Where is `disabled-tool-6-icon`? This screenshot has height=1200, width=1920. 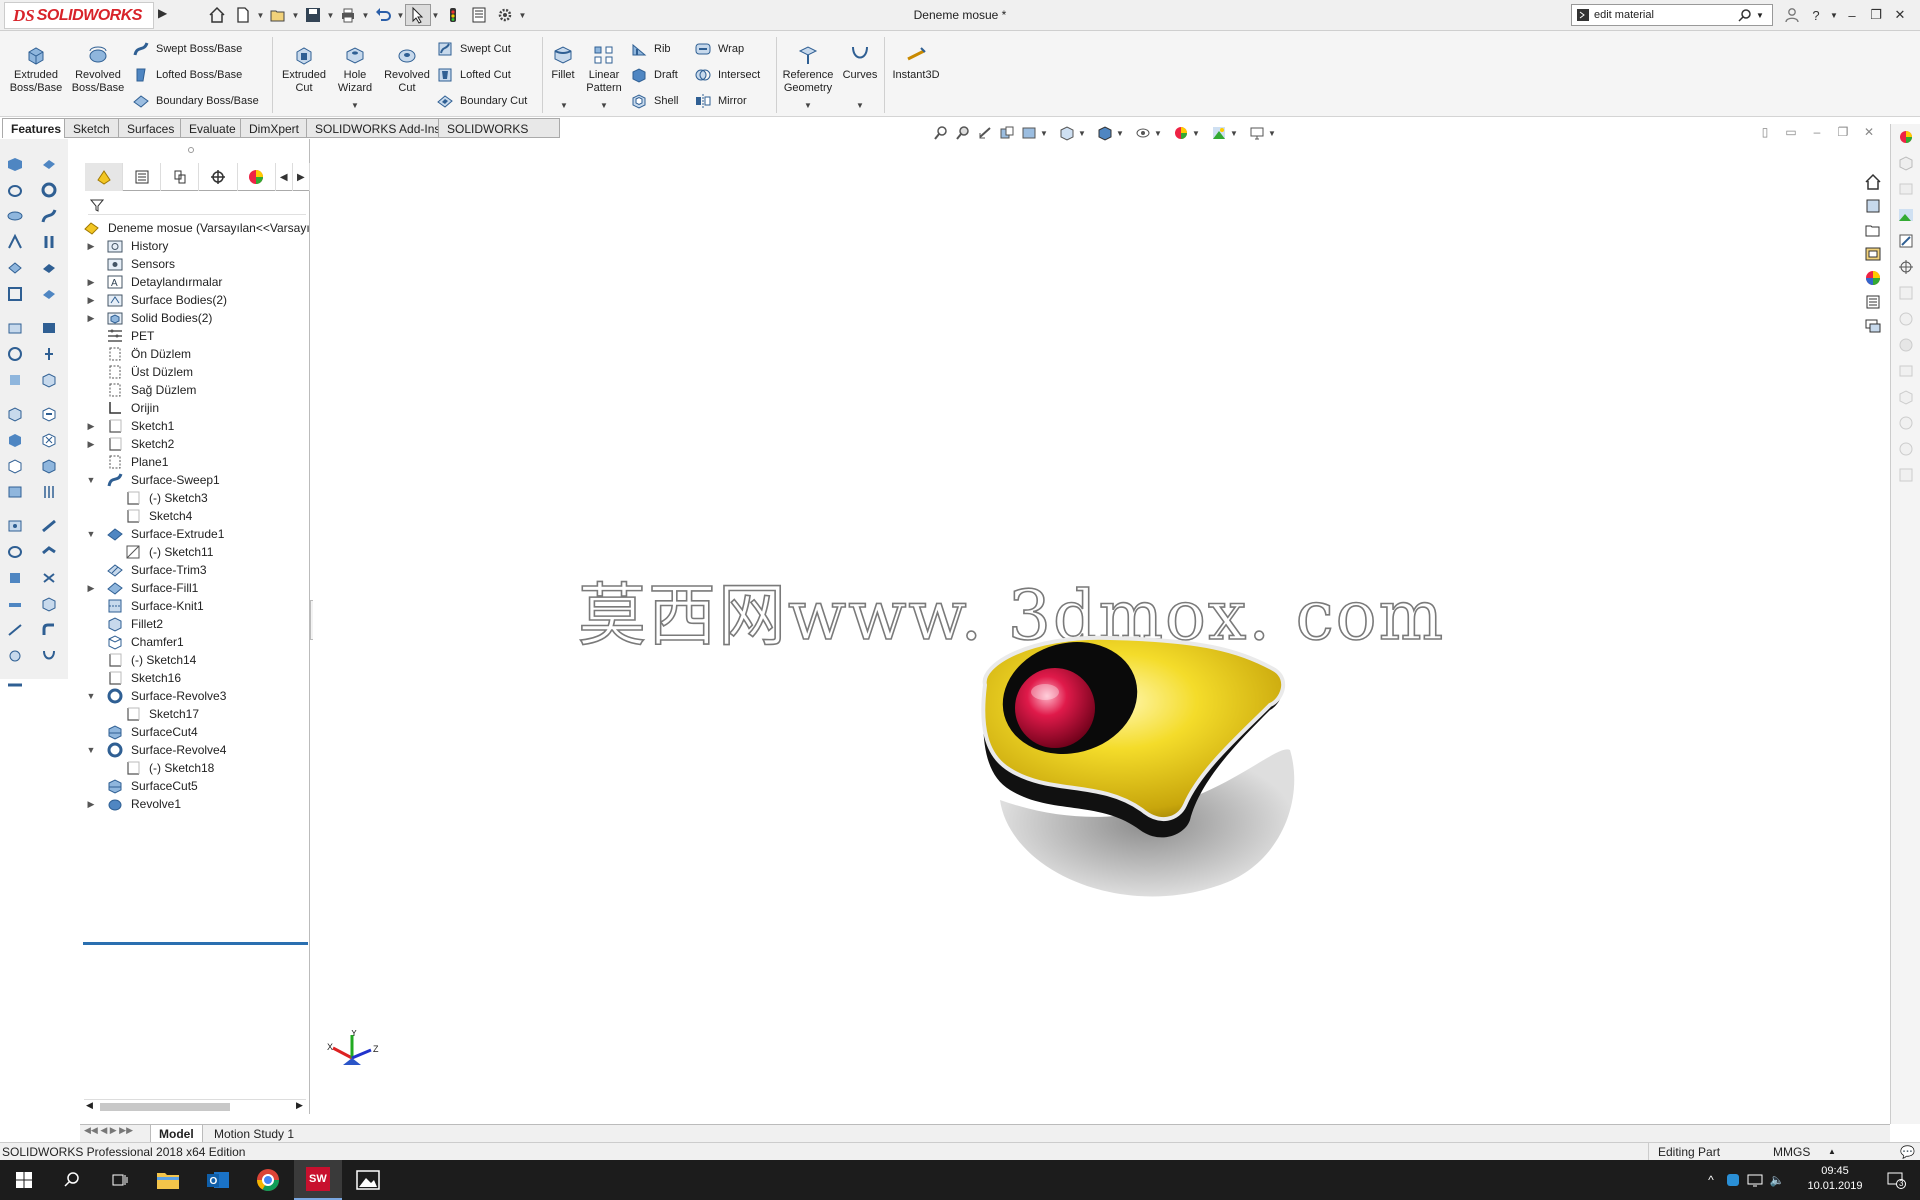
disabled-tool-6-icon is located at coordinates (1905, 423).